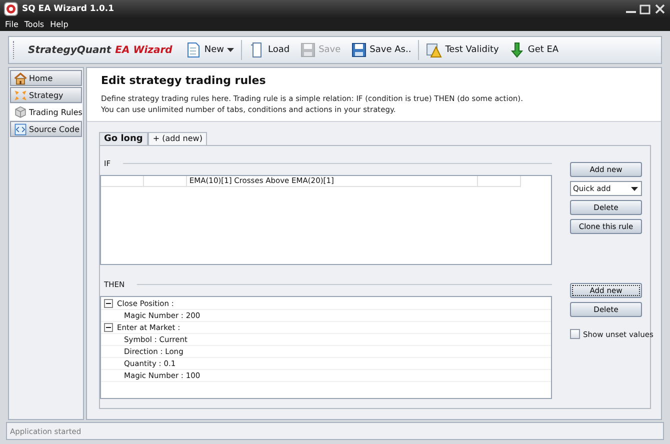 The height and width of the screenshot is (444, 670). What do you see at coordinates (11, 24) in the screenshot?
I see `menu-item: File` at bounding box center [11, 24].